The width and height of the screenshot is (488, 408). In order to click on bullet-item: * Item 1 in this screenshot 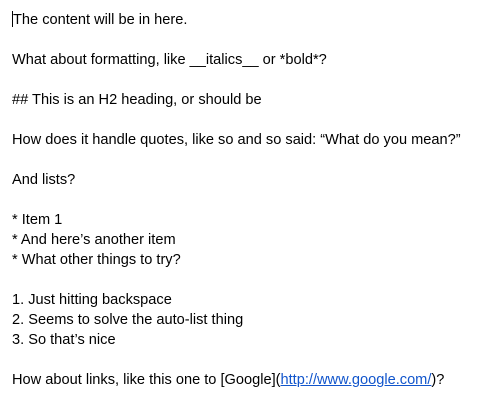, I will do `click(37, 220)`.